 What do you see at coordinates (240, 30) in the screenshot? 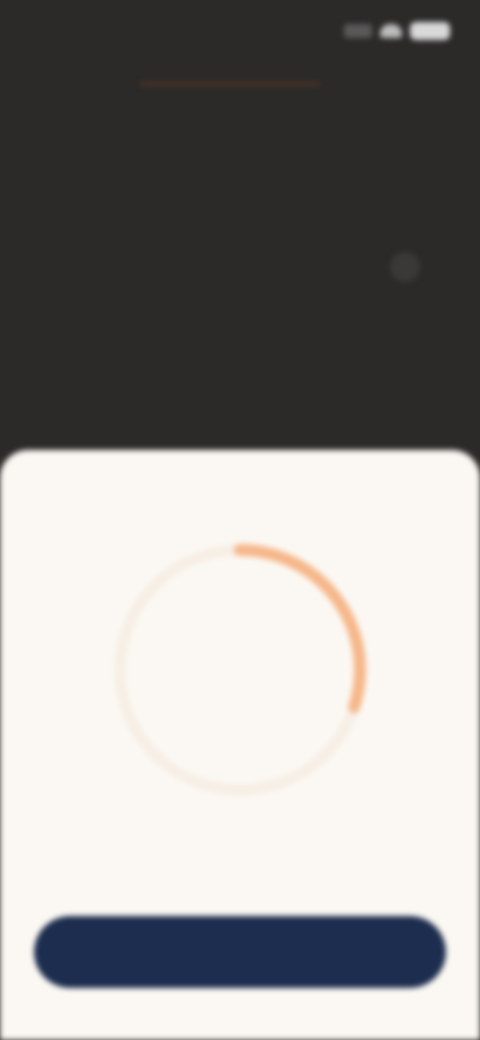
I see `status-bar` at bounding box center [240, 30].